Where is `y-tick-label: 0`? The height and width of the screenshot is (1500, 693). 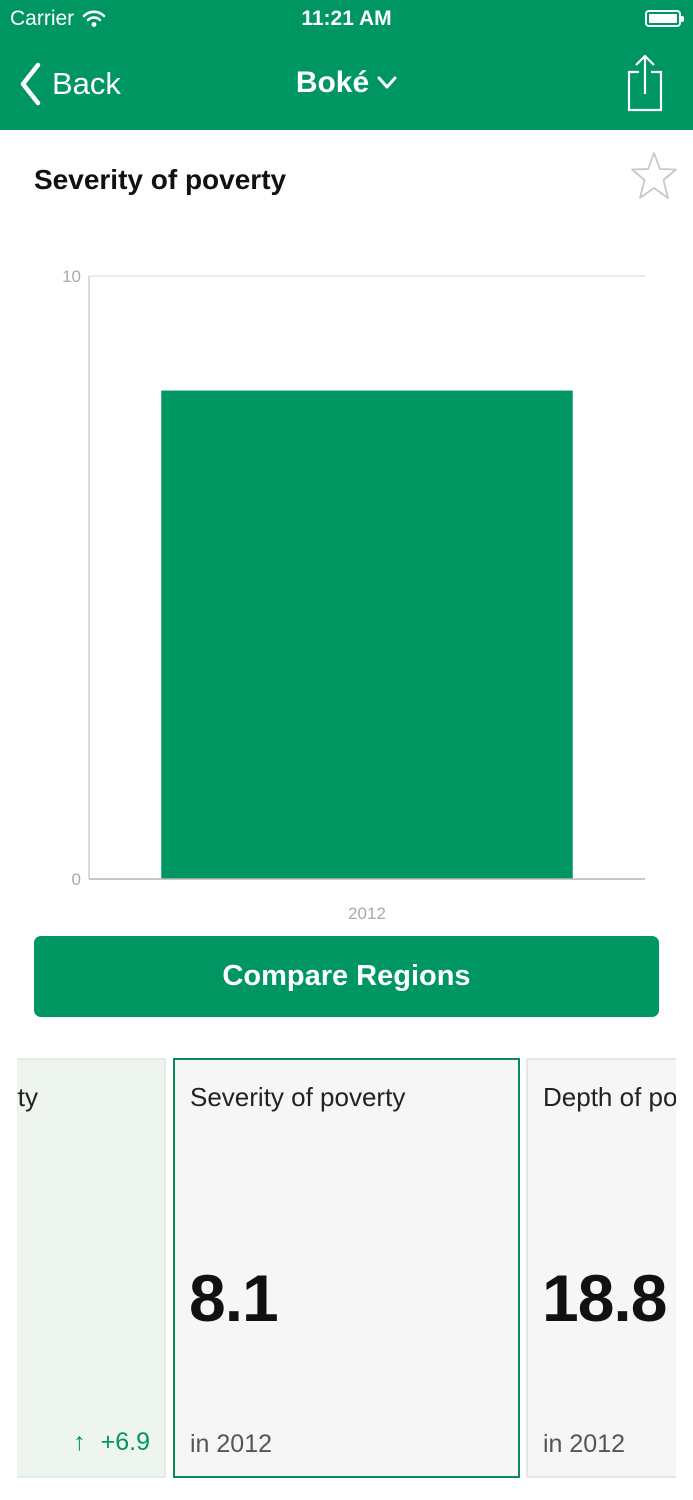
y-tick-label: 0 is located at coordinates (76, 879).